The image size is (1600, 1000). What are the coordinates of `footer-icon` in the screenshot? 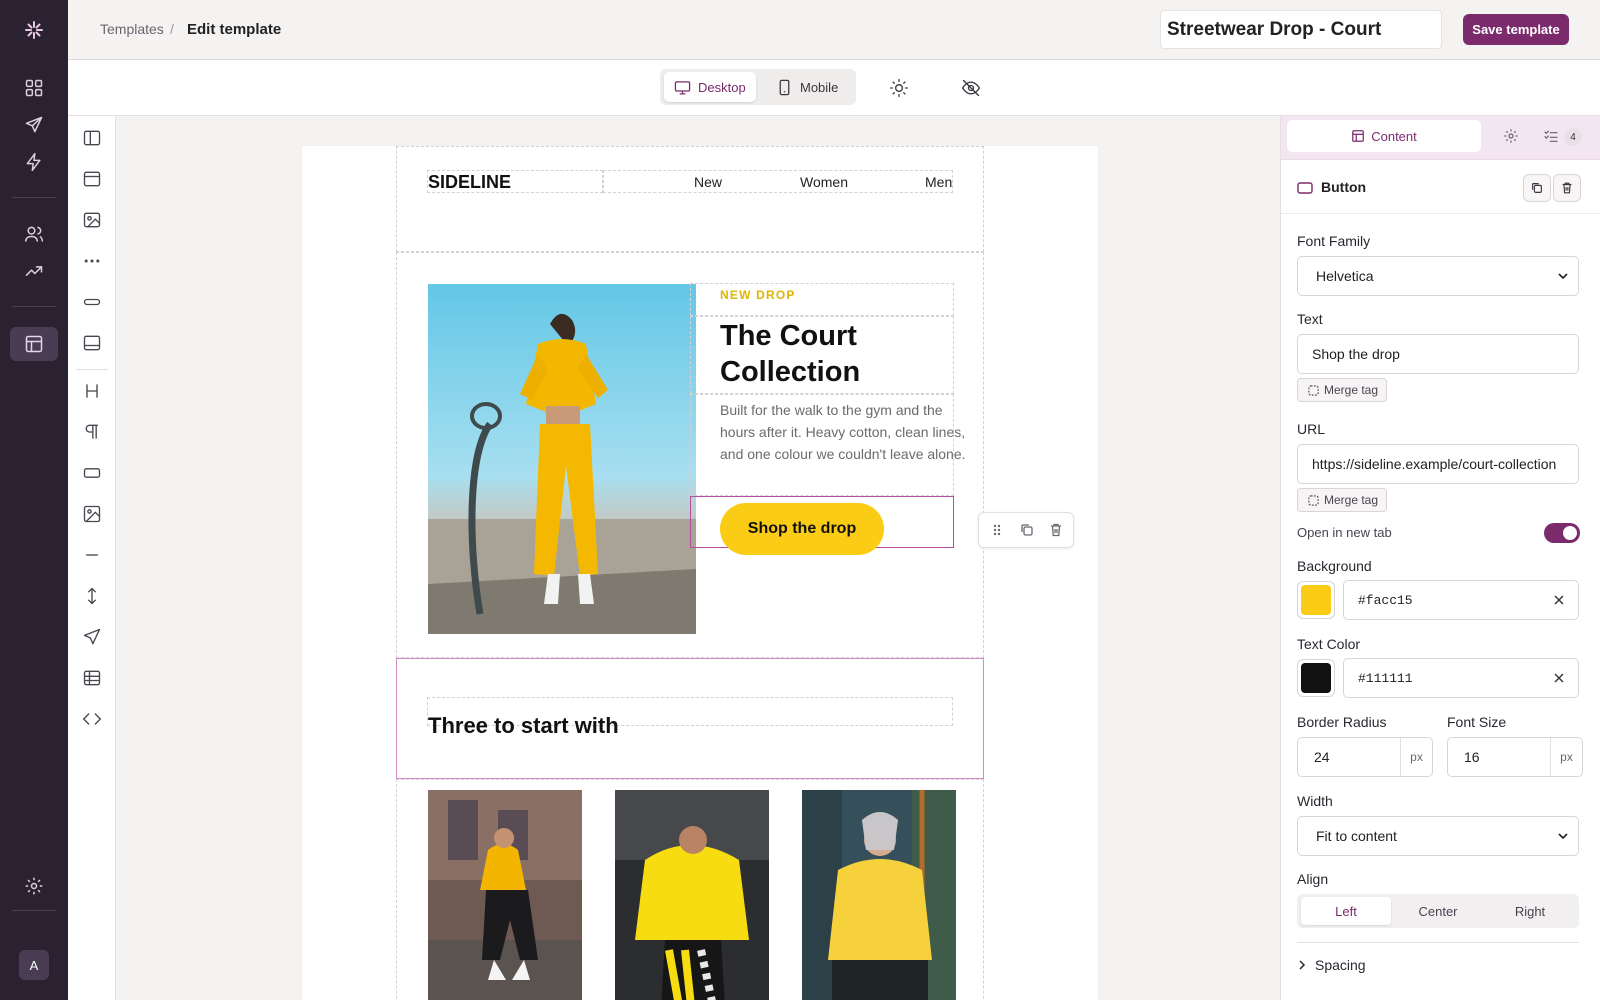 It's located at (92, 343).